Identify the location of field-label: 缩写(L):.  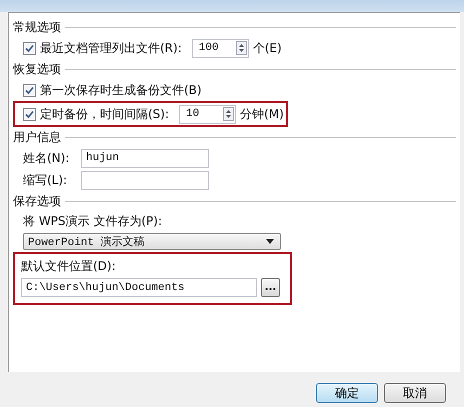
(45, 180).